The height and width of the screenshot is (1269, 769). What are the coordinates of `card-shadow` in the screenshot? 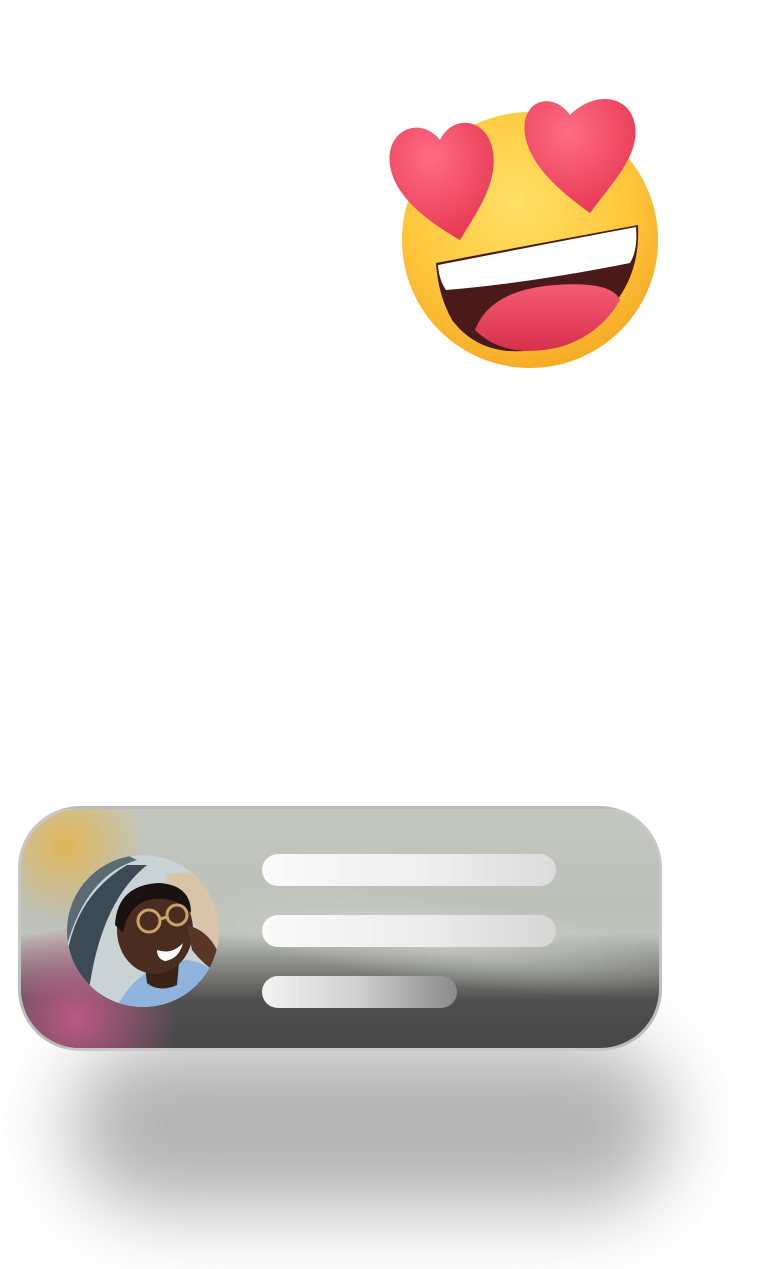 It's located at (370, 1125).